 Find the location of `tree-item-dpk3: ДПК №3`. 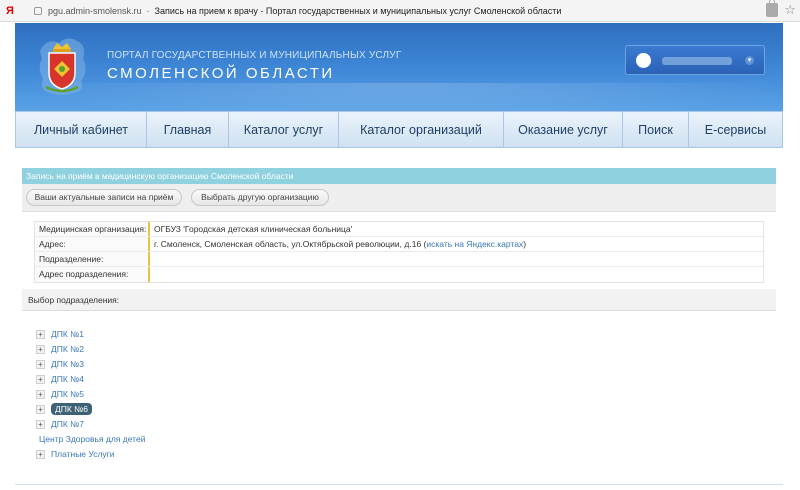

tree-item-dpk3: ДПК №3 is located at coordinates (67, 364).